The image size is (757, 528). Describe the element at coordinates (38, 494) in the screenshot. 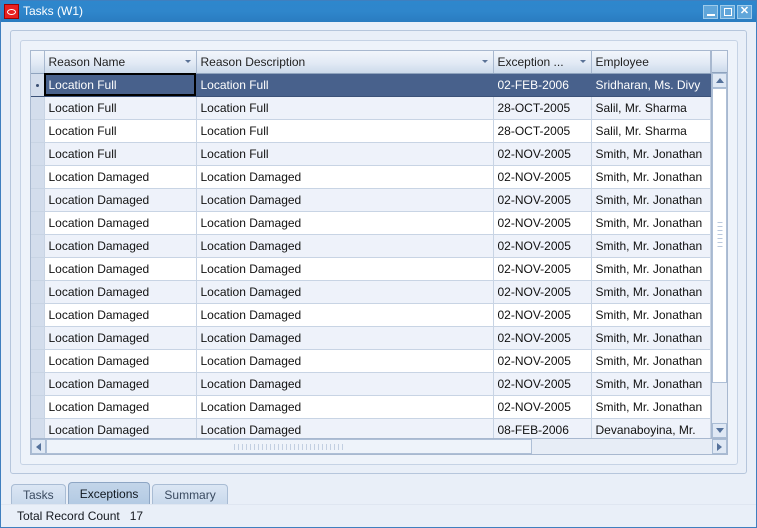

I see `tab-tasks: Tasks` at that location.